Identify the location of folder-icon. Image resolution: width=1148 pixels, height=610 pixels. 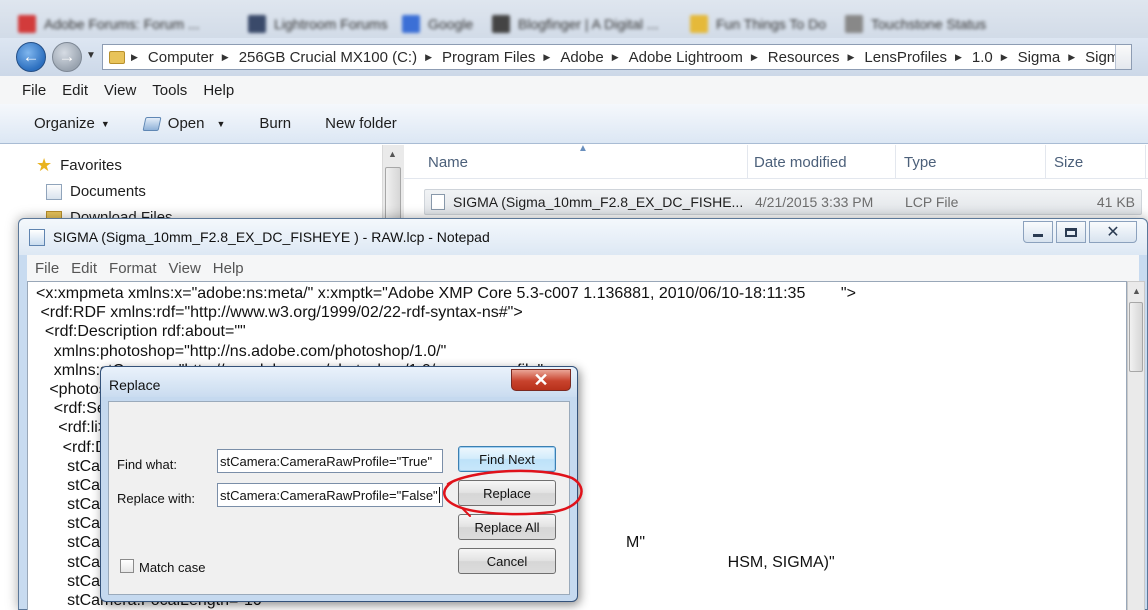
(117, 57).